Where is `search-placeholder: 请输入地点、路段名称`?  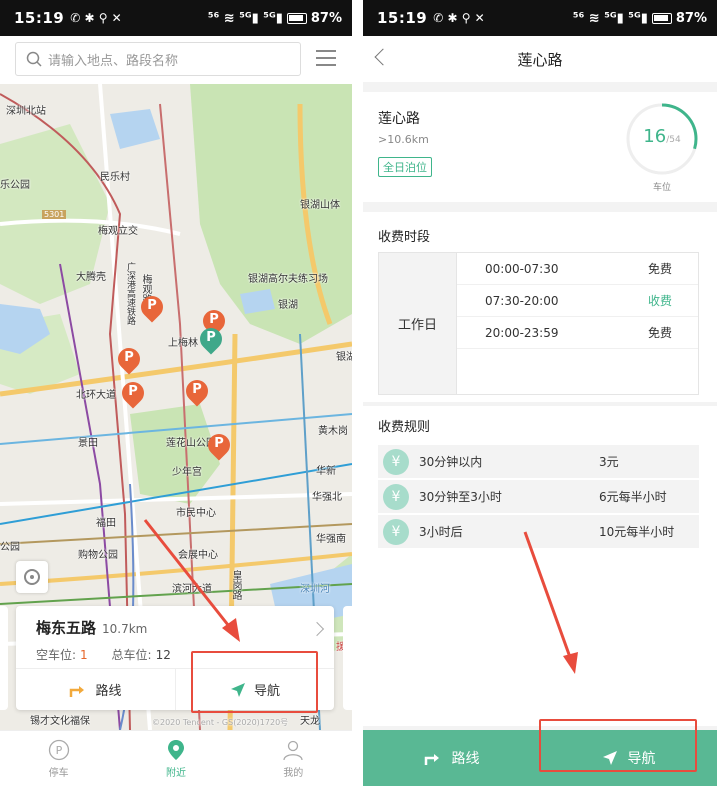 search-placeholder: 请输入地点、路段名称 is located at coordinates (113, 61).